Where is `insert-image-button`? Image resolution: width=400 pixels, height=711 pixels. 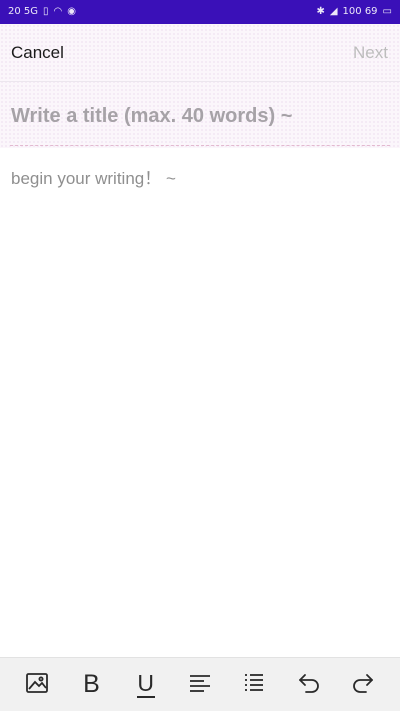
insert-image-button is located at coordinates (37, 685).